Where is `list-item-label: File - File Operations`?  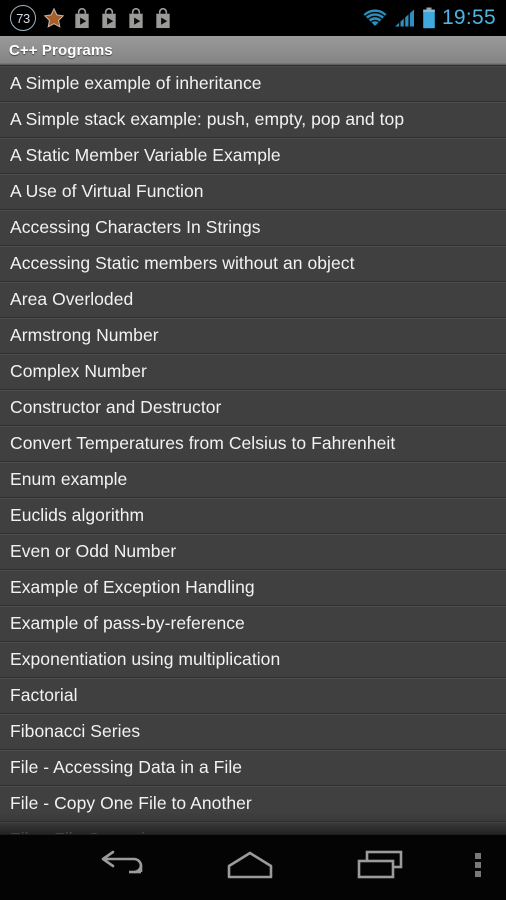 list-item-label: File - File Operations is located at coordinates (253, 830).